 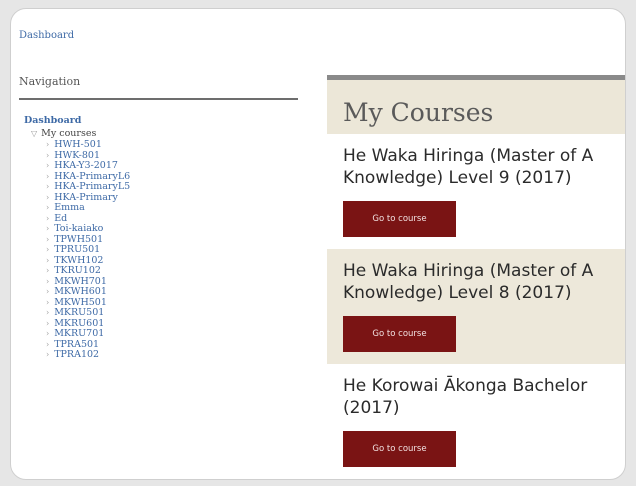 I want to click on nav-dashboard-link: Dashboard, so click(x=52, y=120).